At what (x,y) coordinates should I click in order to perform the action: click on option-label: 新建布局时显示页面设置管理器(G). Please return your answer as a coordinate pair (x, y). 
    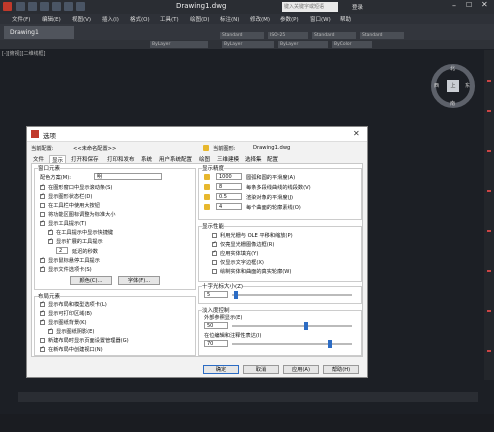
    Looking at the image, I should click on (88, 341).